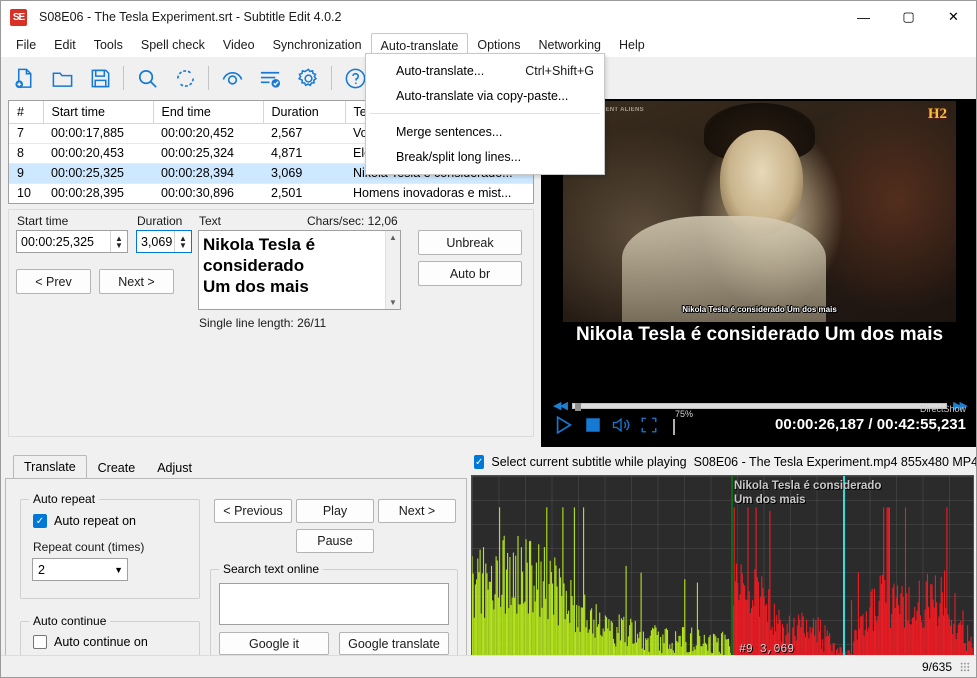 This screenshot has height=678, width=977. What do you see at coordinates (304, 112) in the screenshot?
I see `column-header-duration: Duration` at bounding box center [304, 112].